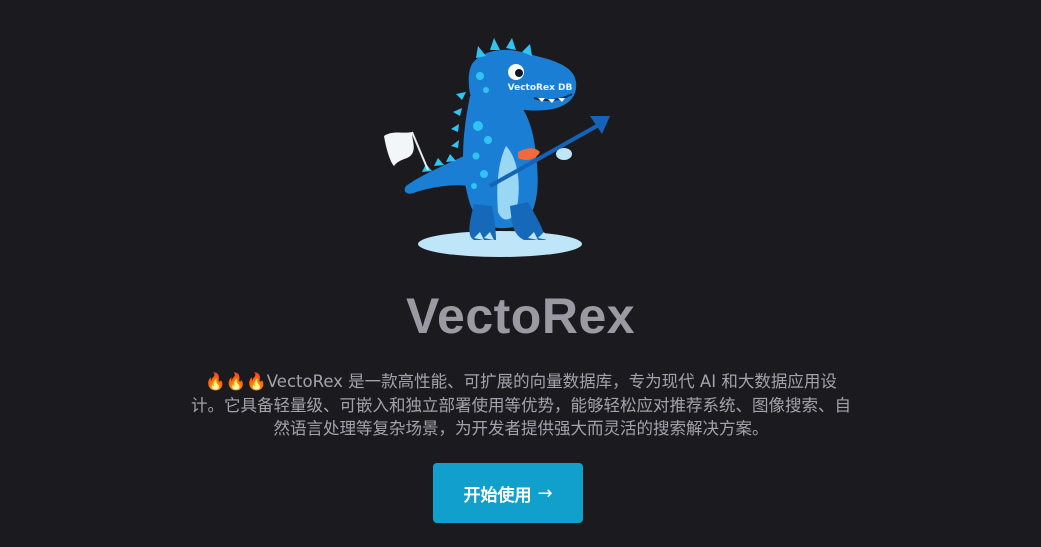 Image resolution: width=1041 pixels, height=547 pixels. Describe the element at coordinates (545, 493) in the screenshot. I see `arrow-right-icon: →` at that location.